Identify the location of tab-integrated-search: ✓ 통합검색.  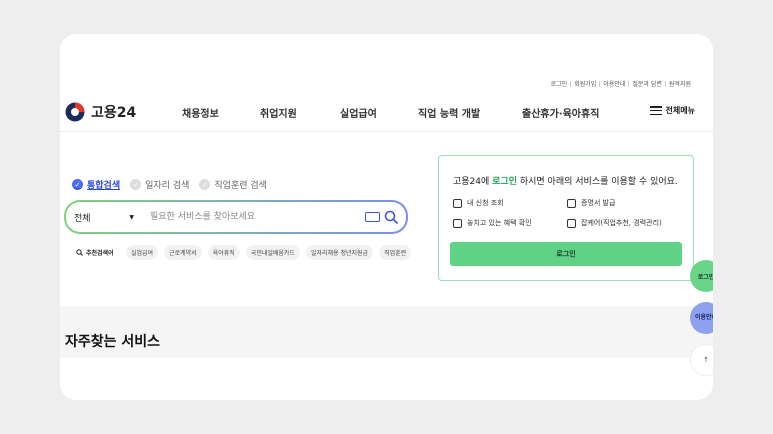
(96, 184).